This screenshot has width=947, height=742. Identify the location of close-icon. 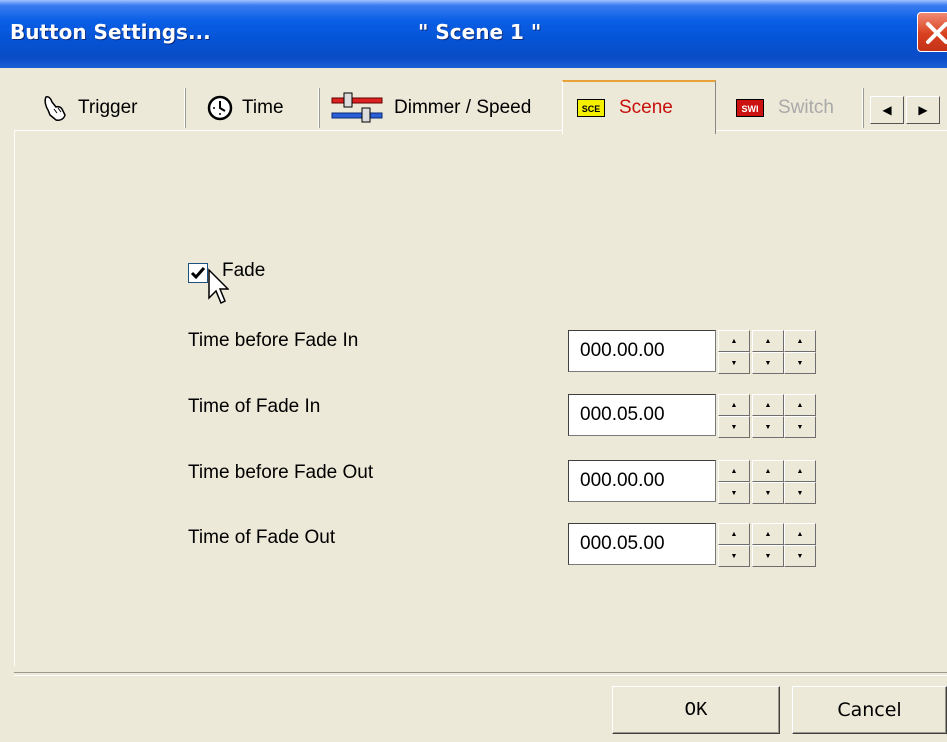
(936, 33).